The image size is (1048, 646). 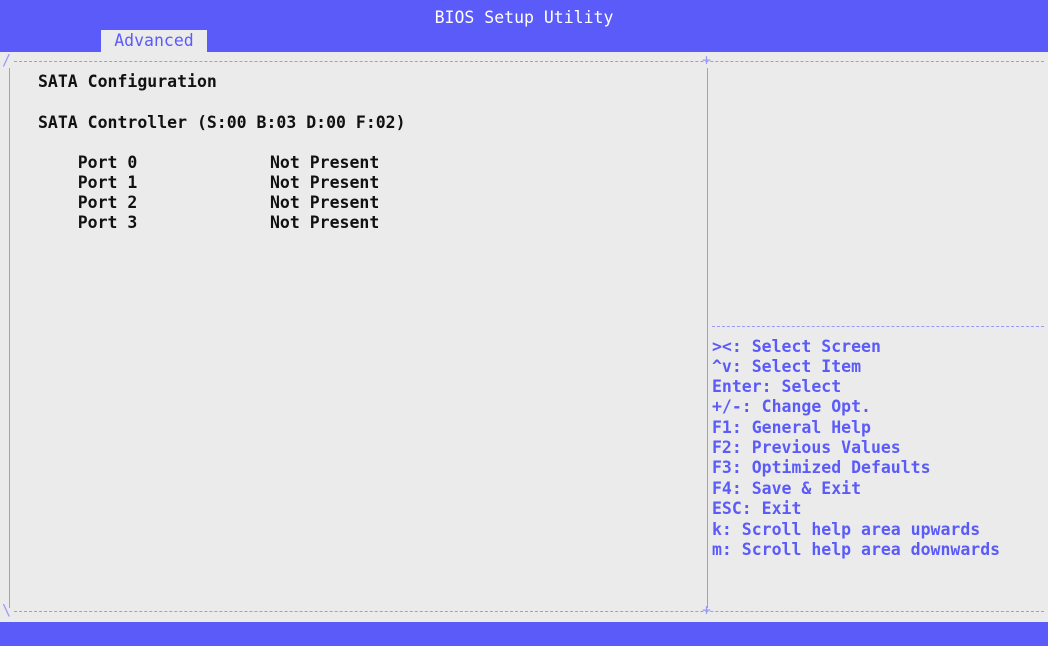 I want to click on port-row: Port 2 Not Present, so click(x=209, y=192).